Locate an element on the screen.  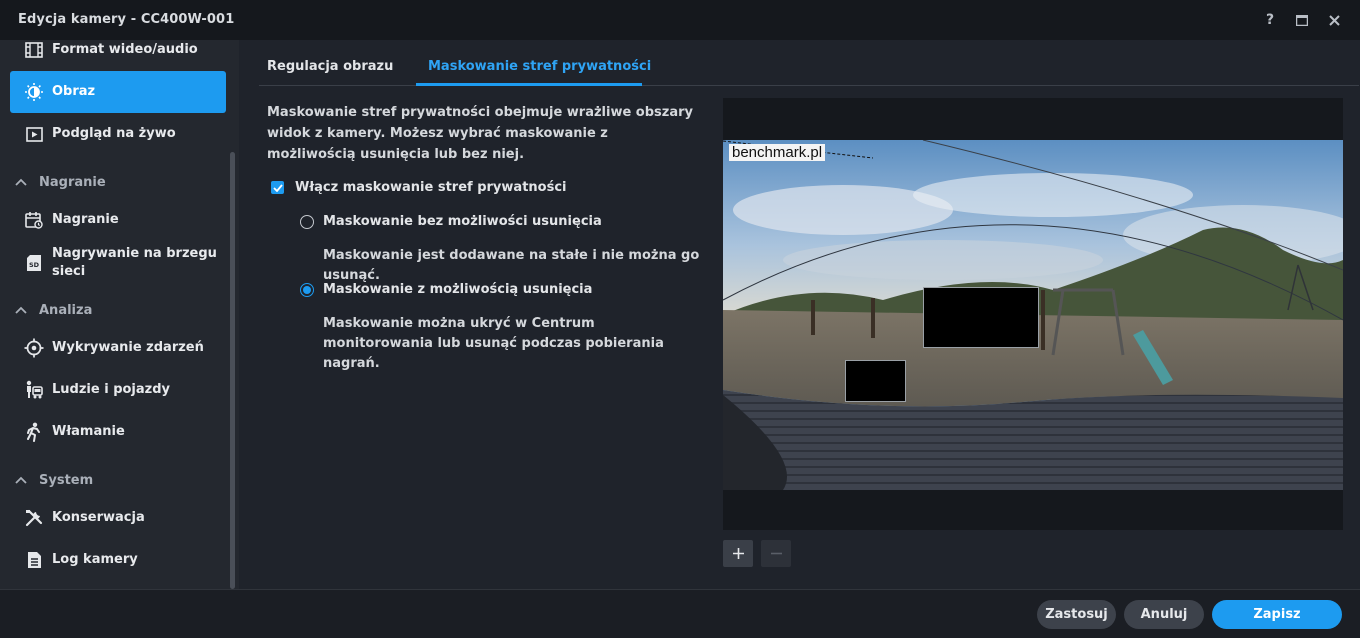
sidebar-item-label: Nagrywanie na brzegu sieci is located at coordinates (134, 262).